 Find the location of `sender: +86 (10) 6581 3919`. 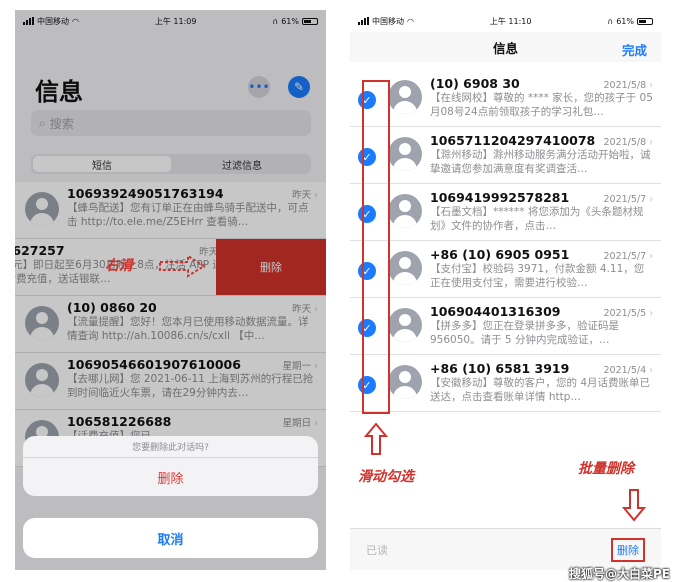

sender: +86 (10) 6581 3919 is located at coordinates (500, 368).